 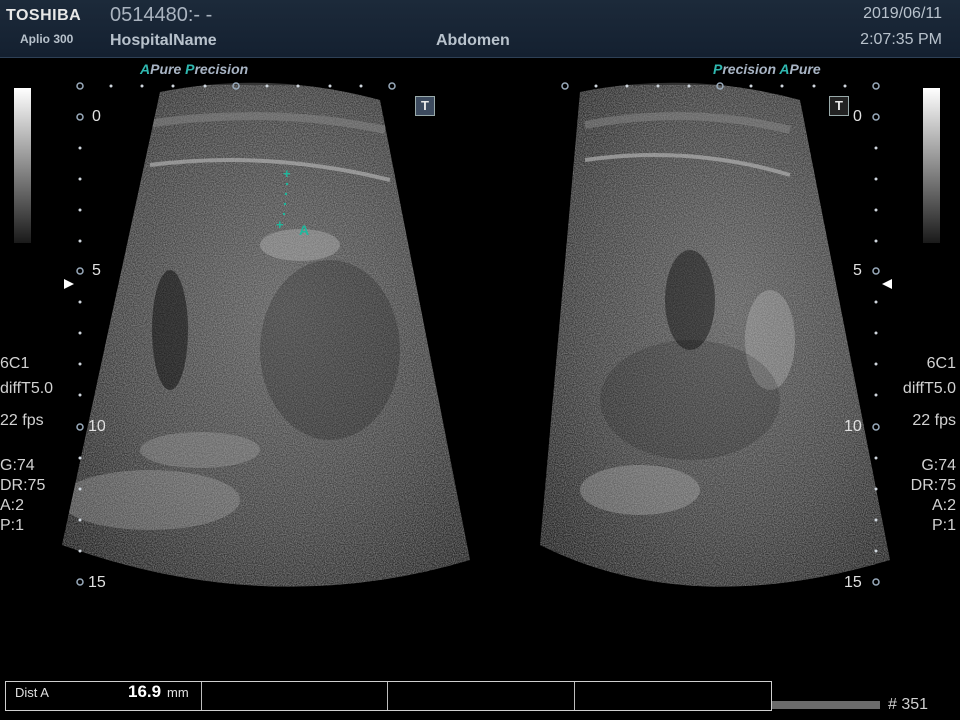 I want to click on measurement-panel: Dist A 16.9 mm, so click(x=388, y=696).